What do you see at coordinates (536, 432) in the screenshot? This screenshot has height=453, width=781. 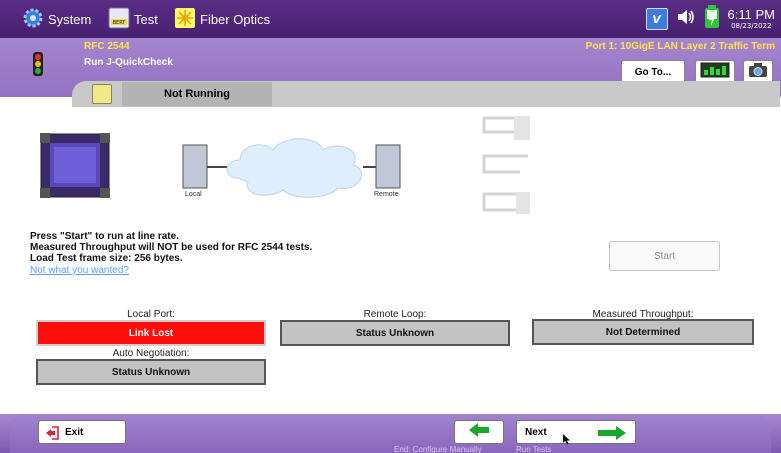 I see `next-label: Next` at bounding box center [536, 432].